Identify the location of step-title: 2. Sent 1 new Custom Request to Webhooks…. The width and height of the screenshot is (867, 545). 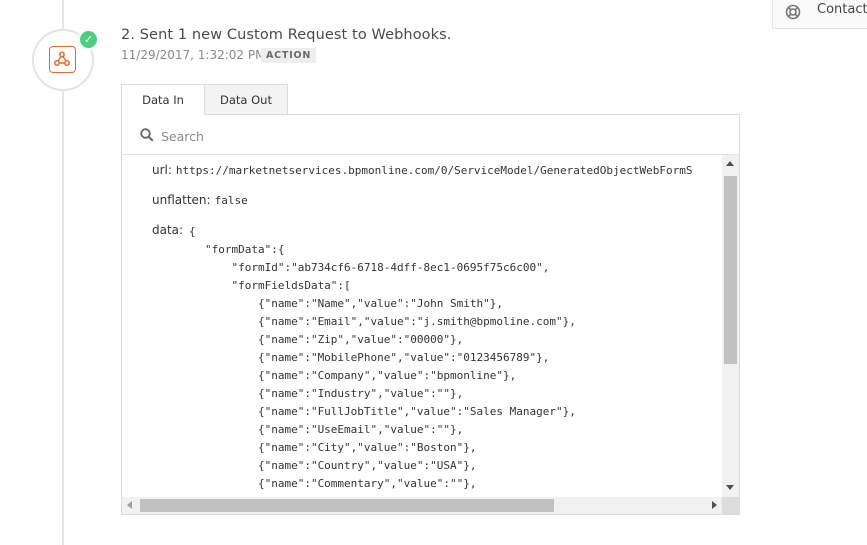
(286, 35).